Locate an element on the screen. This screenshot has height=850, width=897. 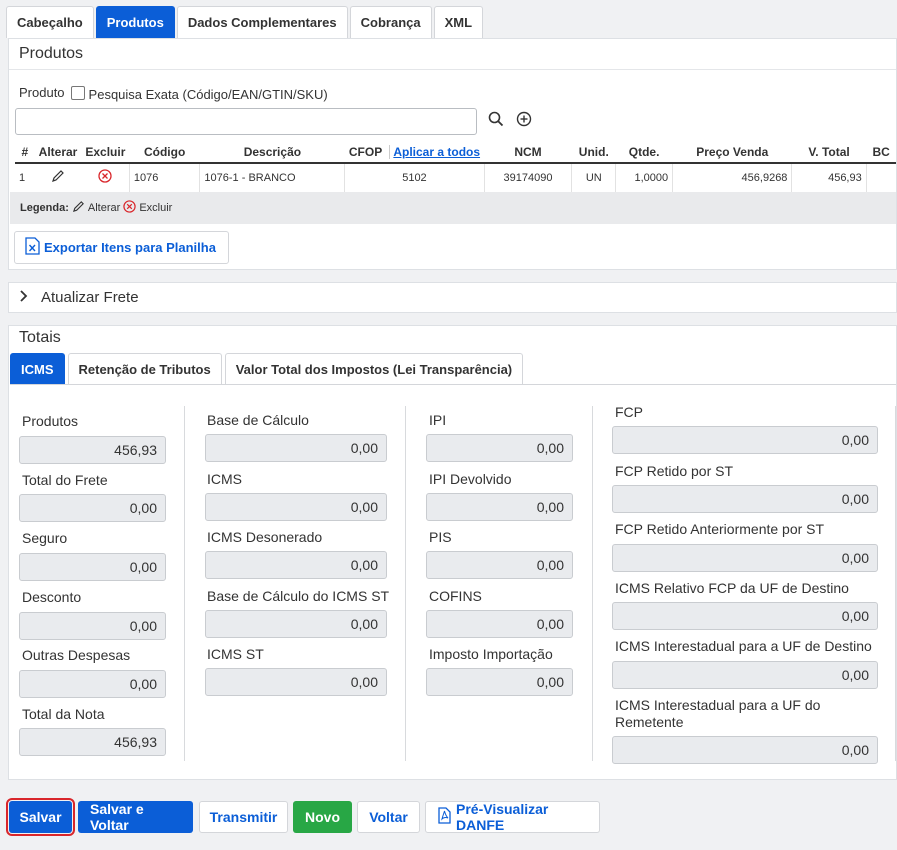
field-icms-desonerado: 0,00 is located at coordinates (296, 565).